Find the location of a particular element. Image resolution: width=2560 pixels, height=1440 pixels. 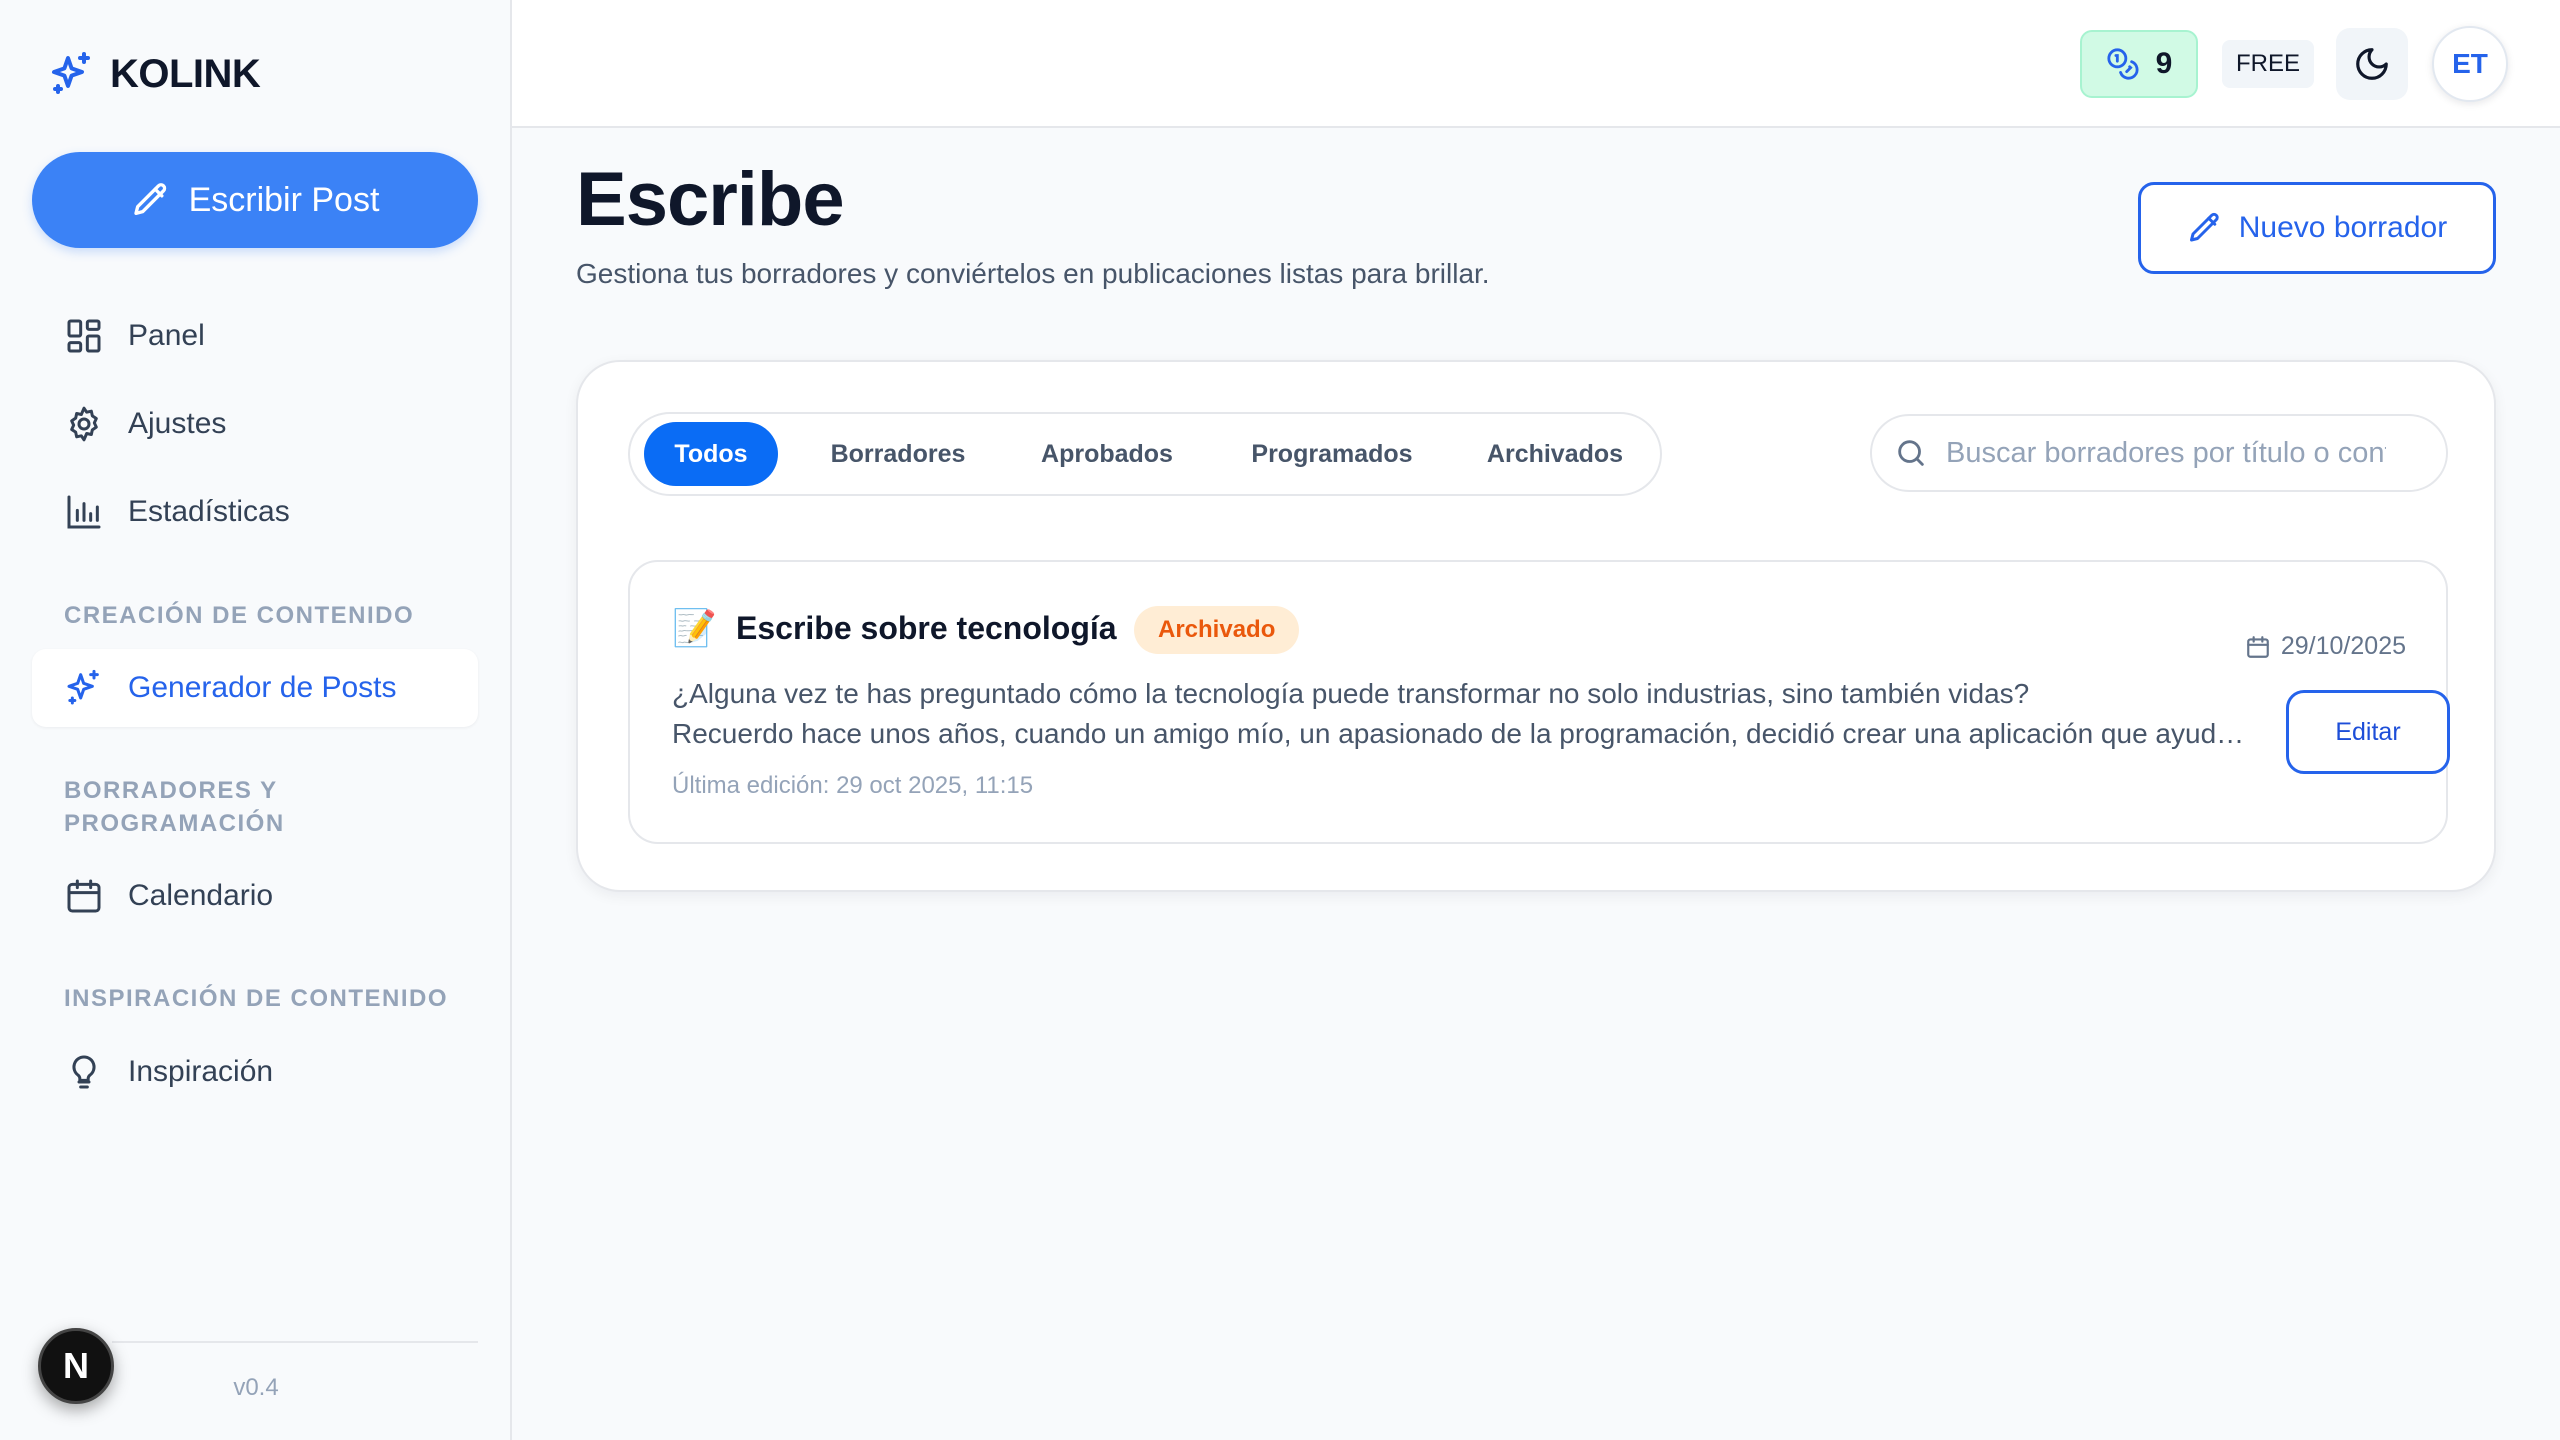

user-avatar: ET is located at coordinates (2470, 64).